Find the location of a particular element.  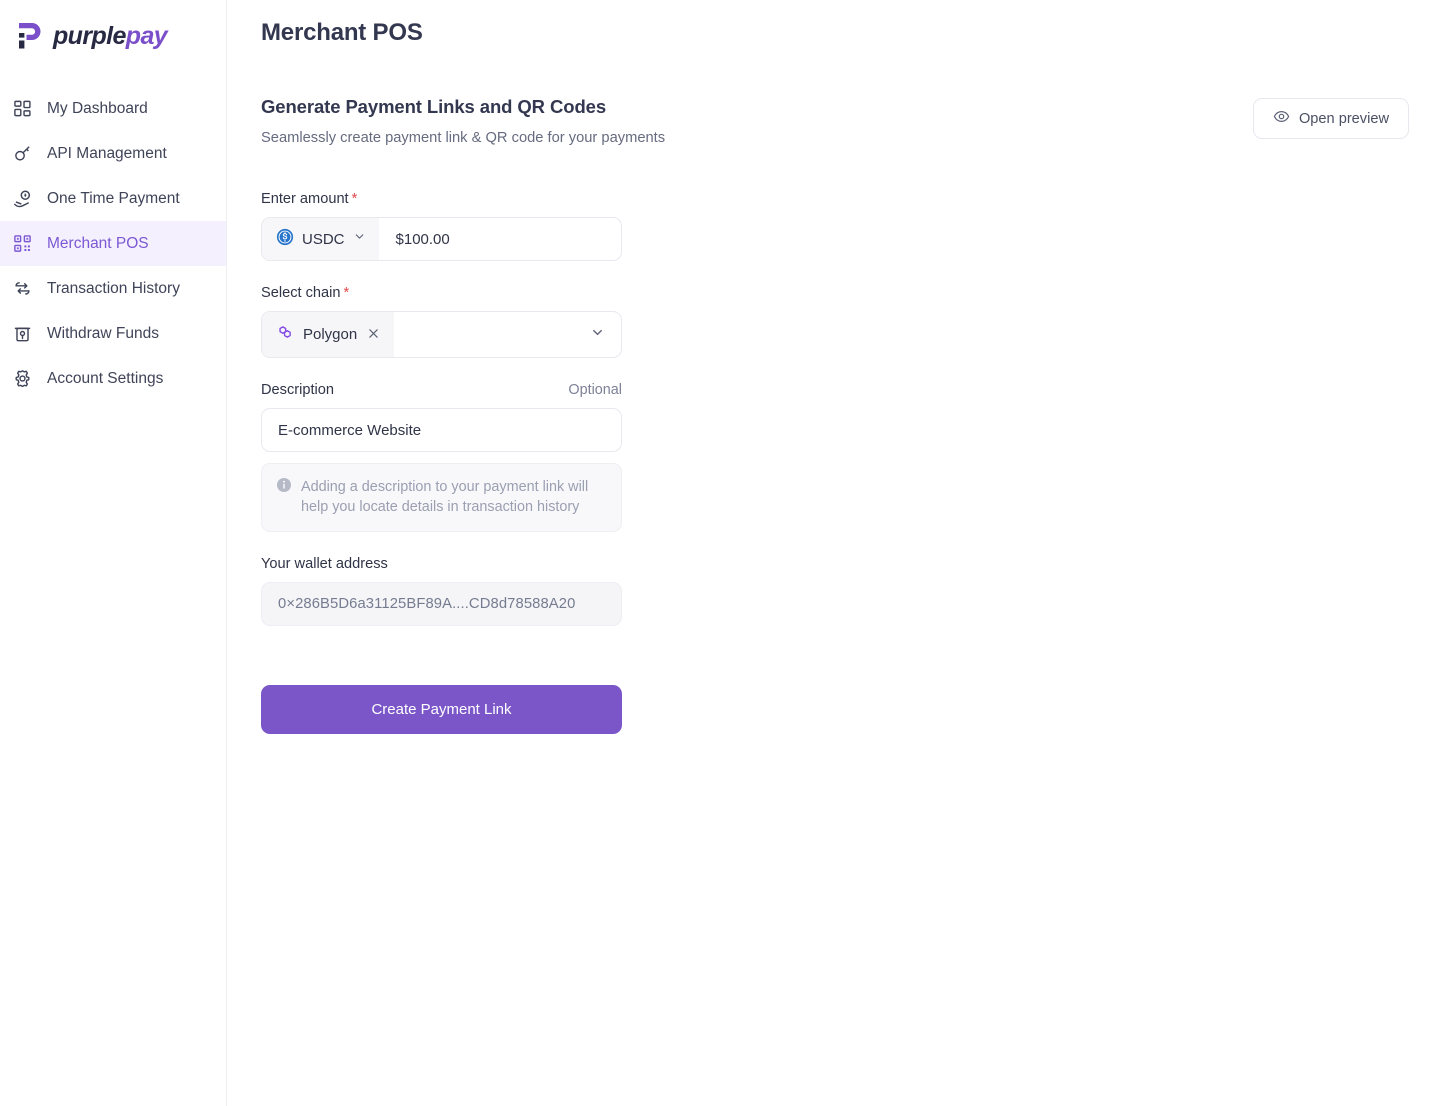

chain-name: Polygon is located at coordinates (330, 334).